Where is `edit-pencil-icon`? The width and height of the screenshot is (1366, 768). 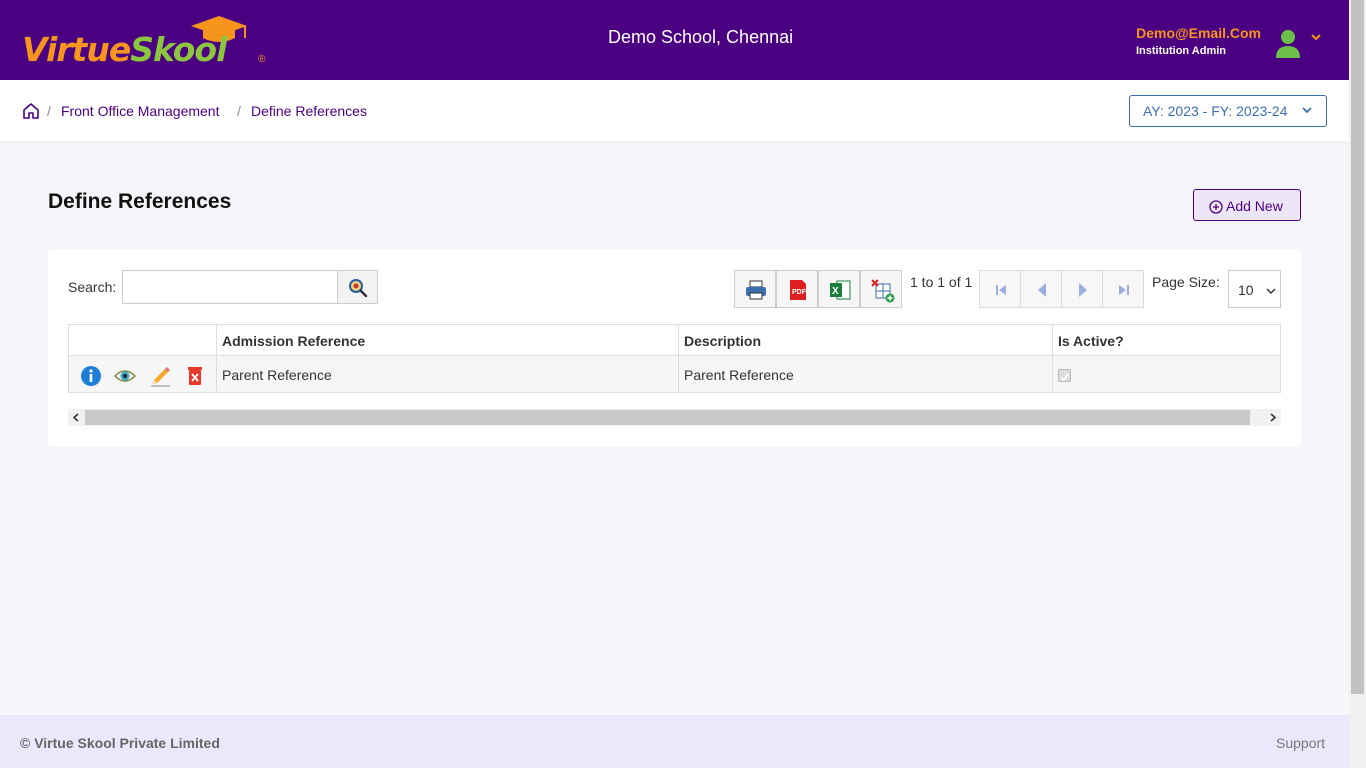 edit-pencil-icon is located at coordinates (161, 376).